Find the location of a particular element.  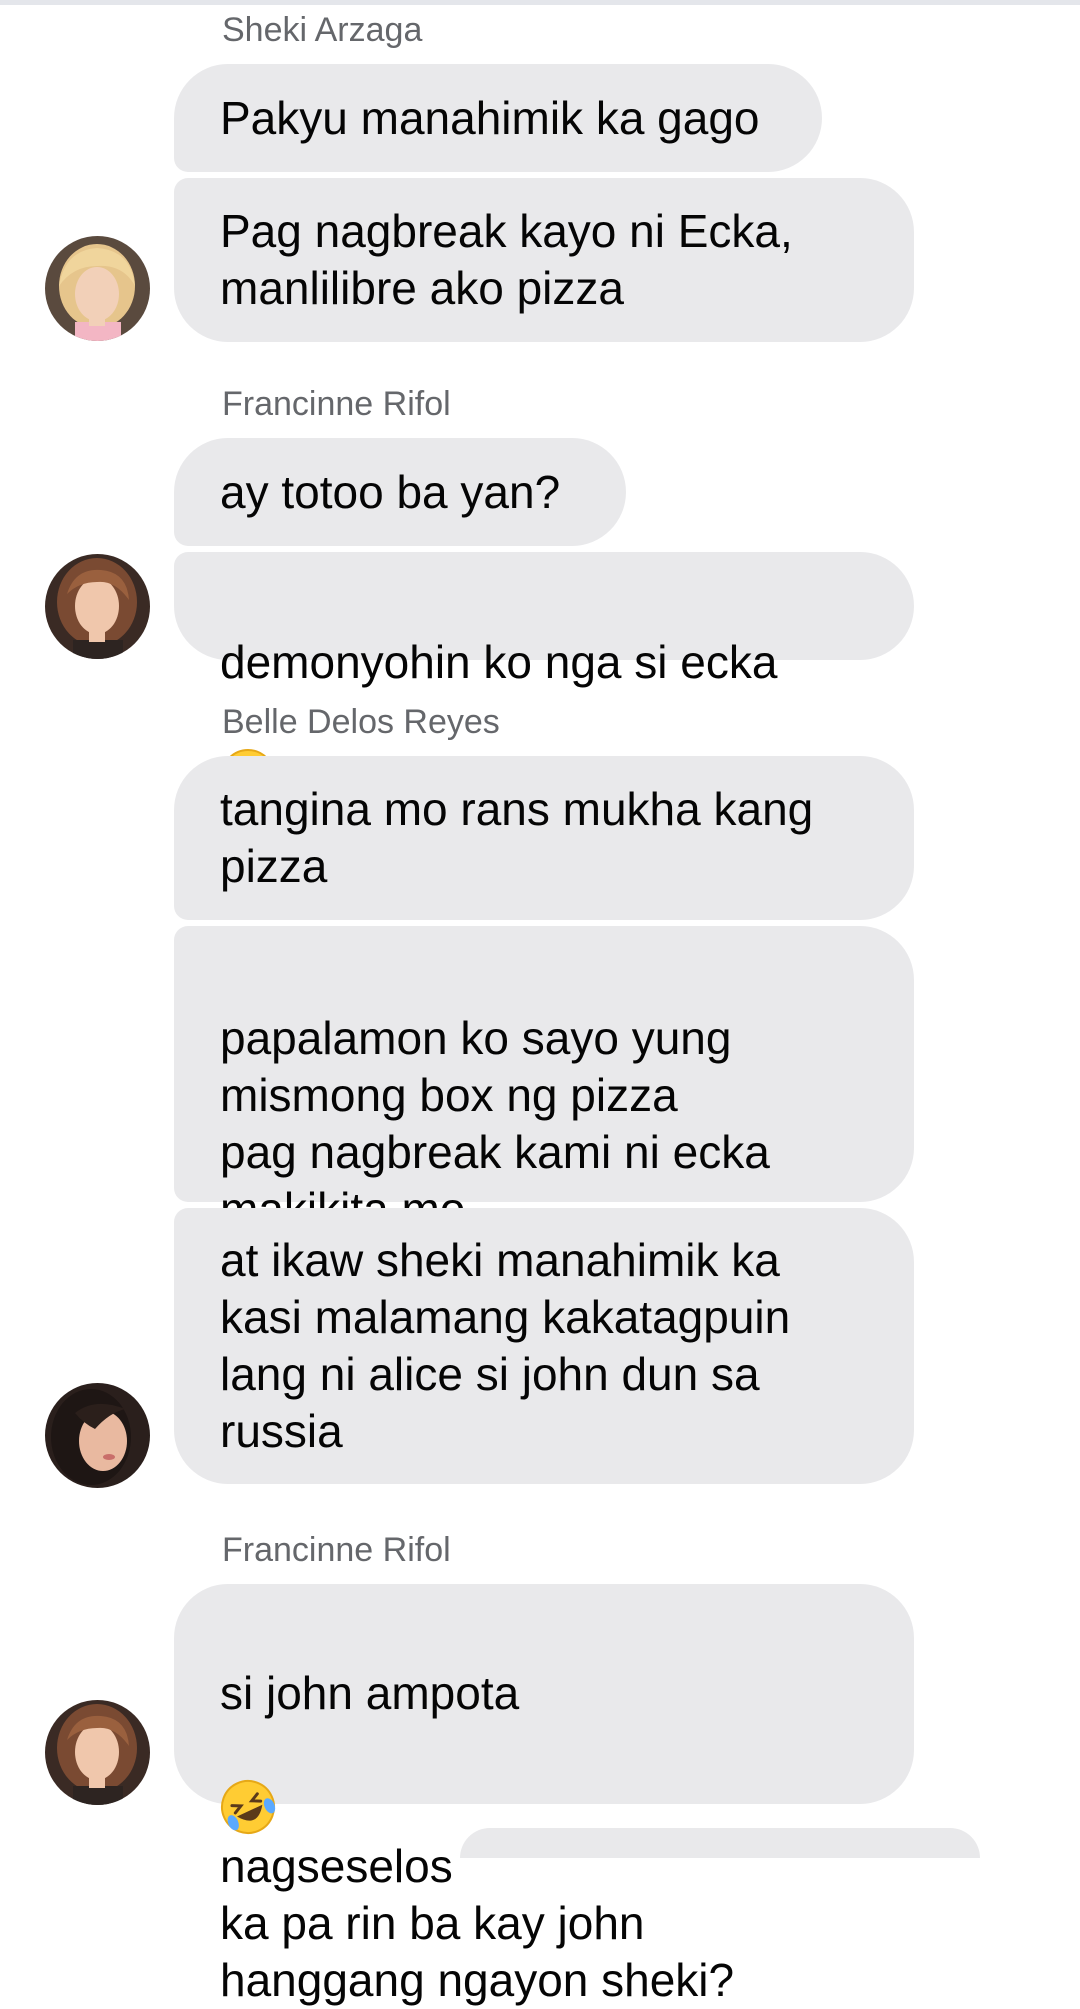

message-bubble: ay totoo ba yan? is located at coordinates (400, 492).